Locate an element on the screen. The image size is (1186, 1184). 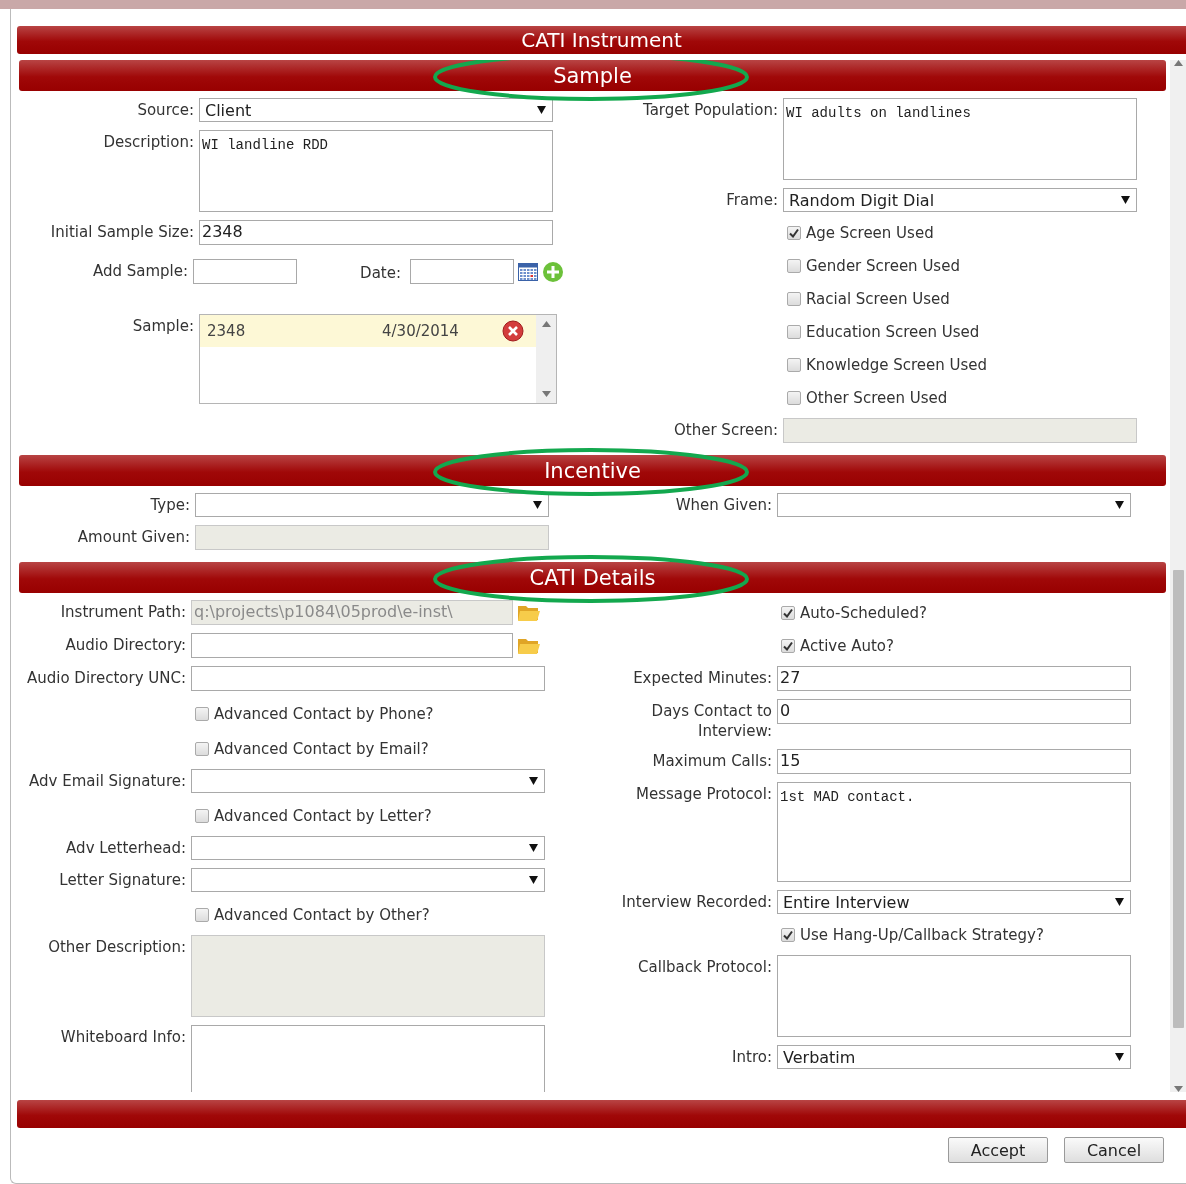
calendar-icon is located at coordinates (528, 271).